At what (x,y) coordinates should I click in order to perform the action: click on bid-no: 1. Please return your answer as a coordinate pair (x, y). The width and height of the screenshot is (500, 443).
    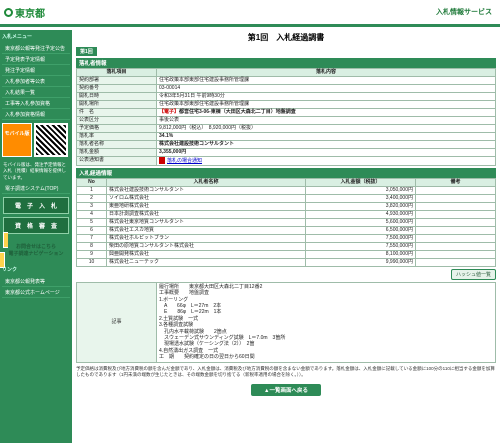
    Looking at the image, I should click on (91, 190).